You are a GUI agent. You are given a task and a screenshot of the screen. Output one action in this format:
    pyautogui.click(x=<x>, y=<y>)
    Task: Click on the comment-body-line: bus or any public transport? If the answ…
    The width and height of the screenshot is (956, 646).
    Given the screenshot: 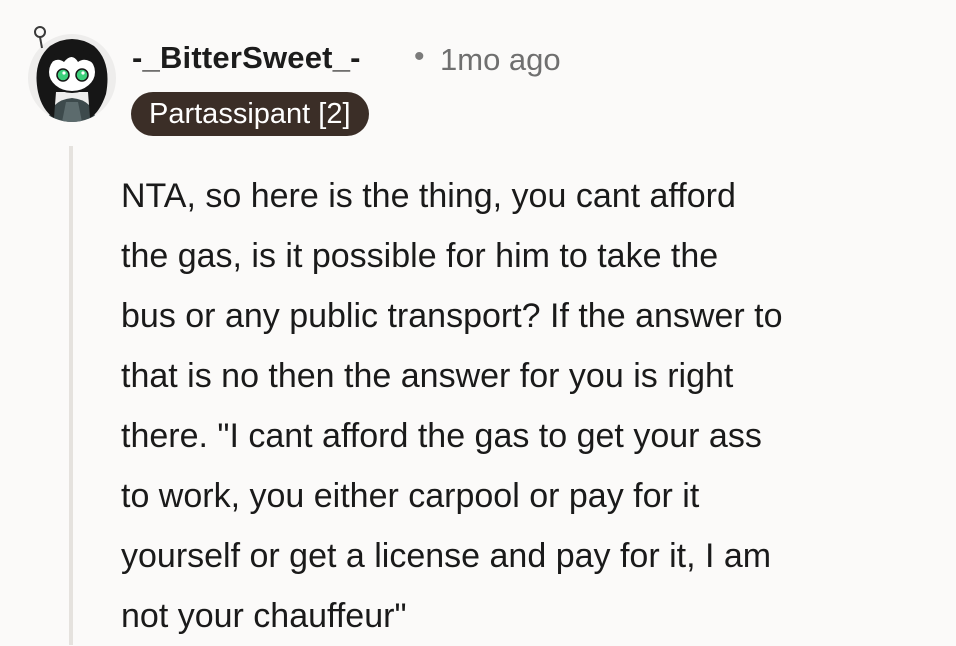 What is the action you would take?
    pyautogui.click(x=452, y=316)
    